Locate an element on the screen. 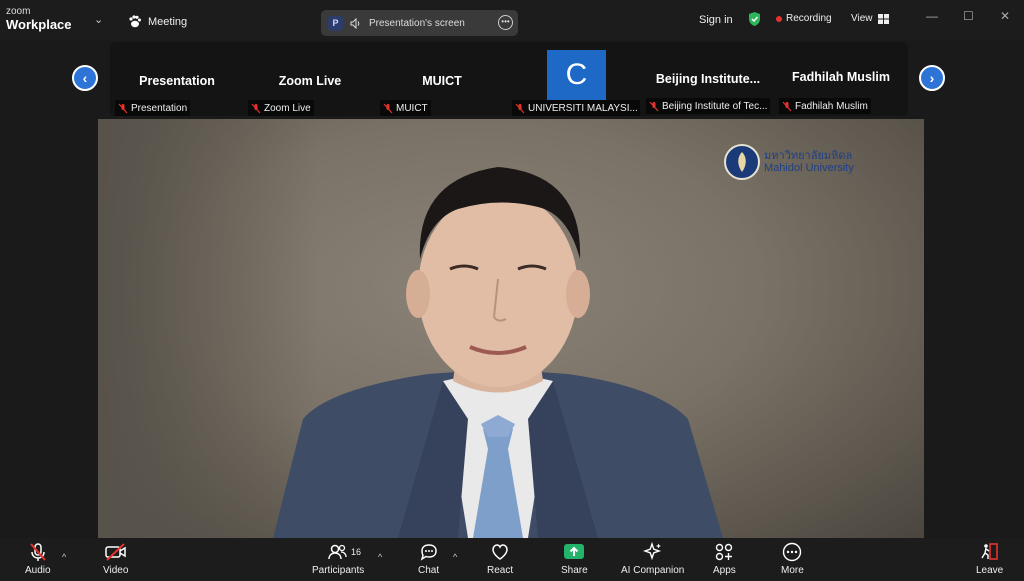 This screenshot has height=581, width=1024. maximize-icon: ☐ is located at coordinates (968, 16).